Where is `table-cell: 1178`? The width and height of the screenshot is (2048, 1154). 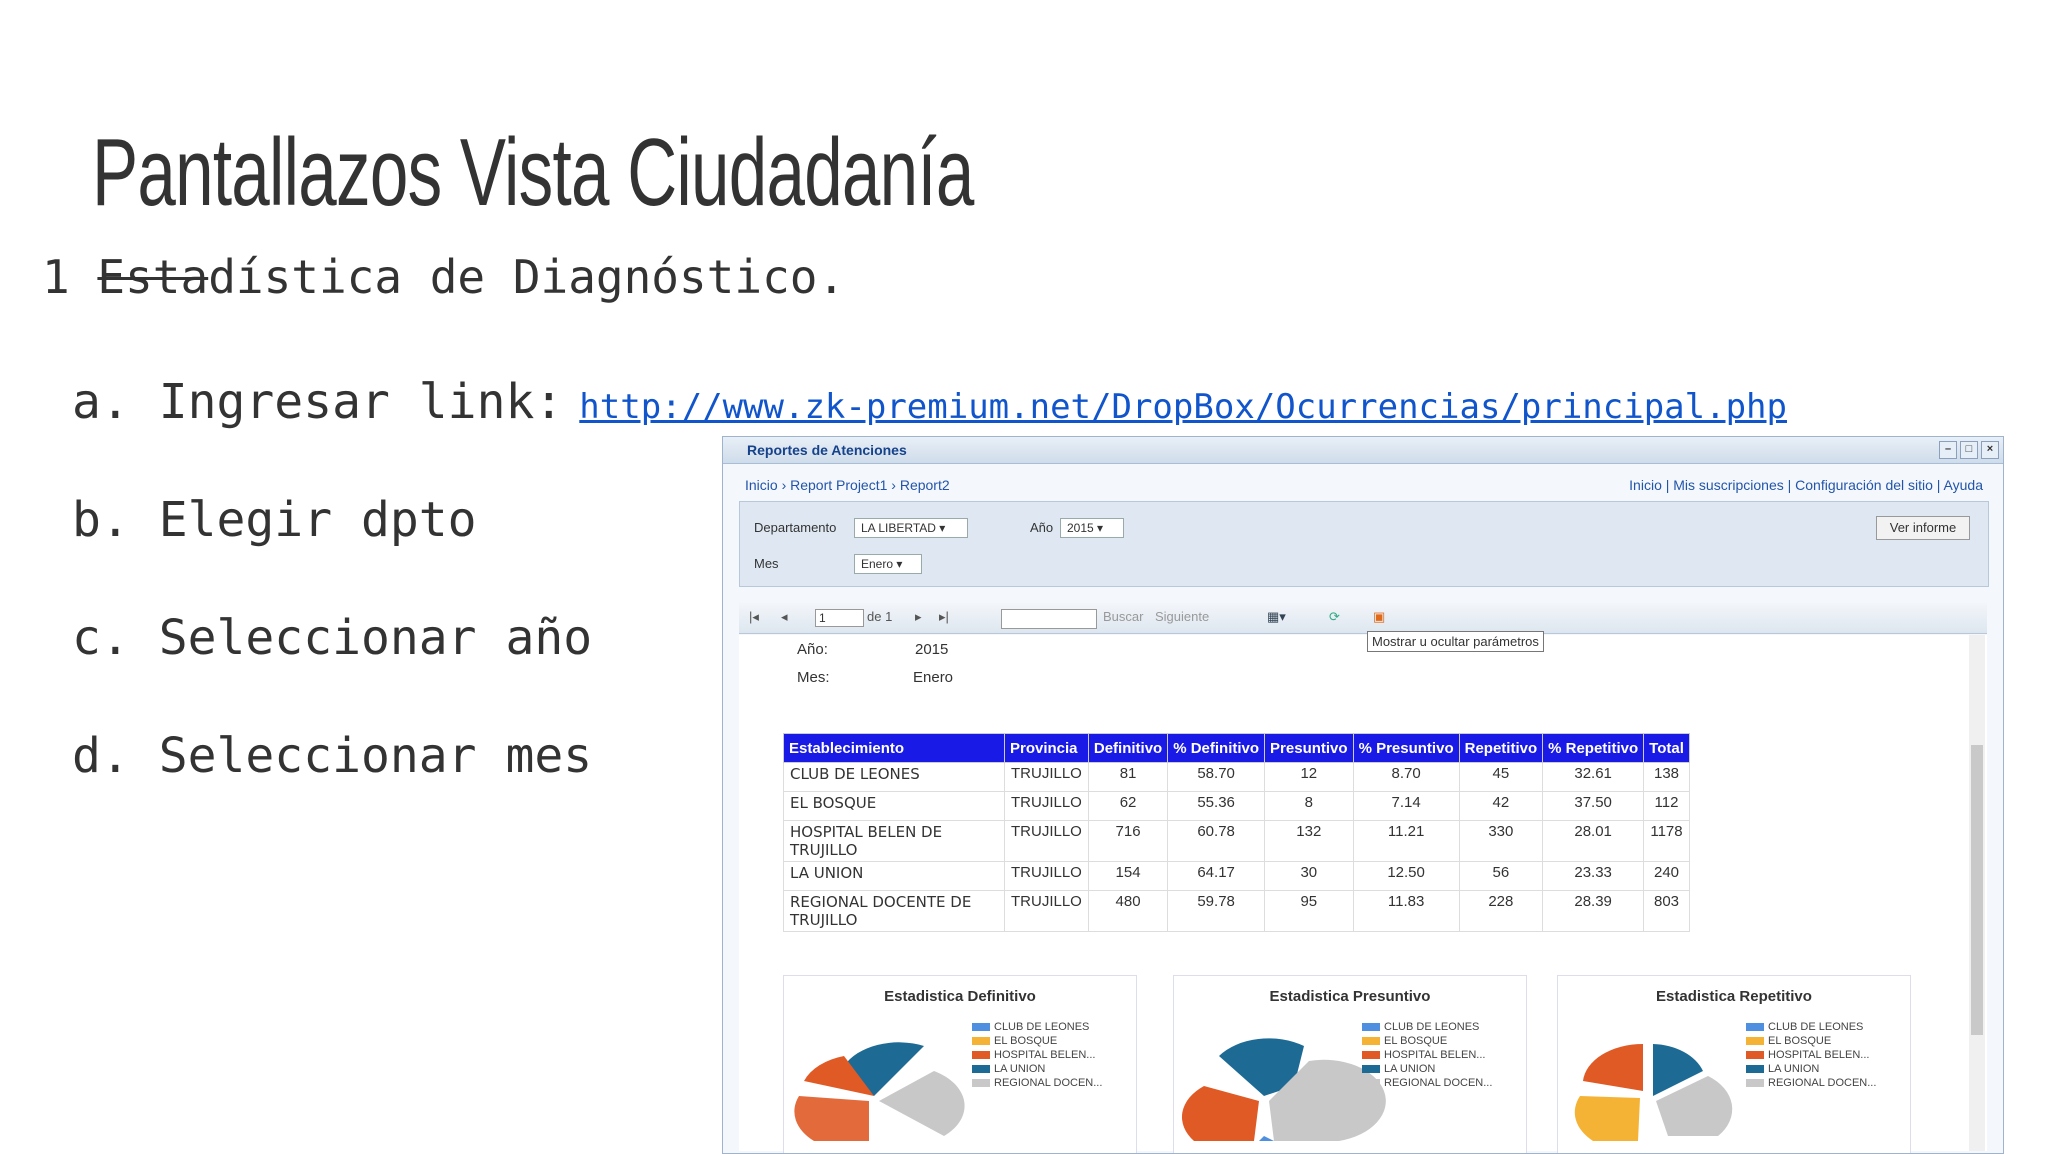 table-cell: 1178 is located at coordinates (1666, 841).